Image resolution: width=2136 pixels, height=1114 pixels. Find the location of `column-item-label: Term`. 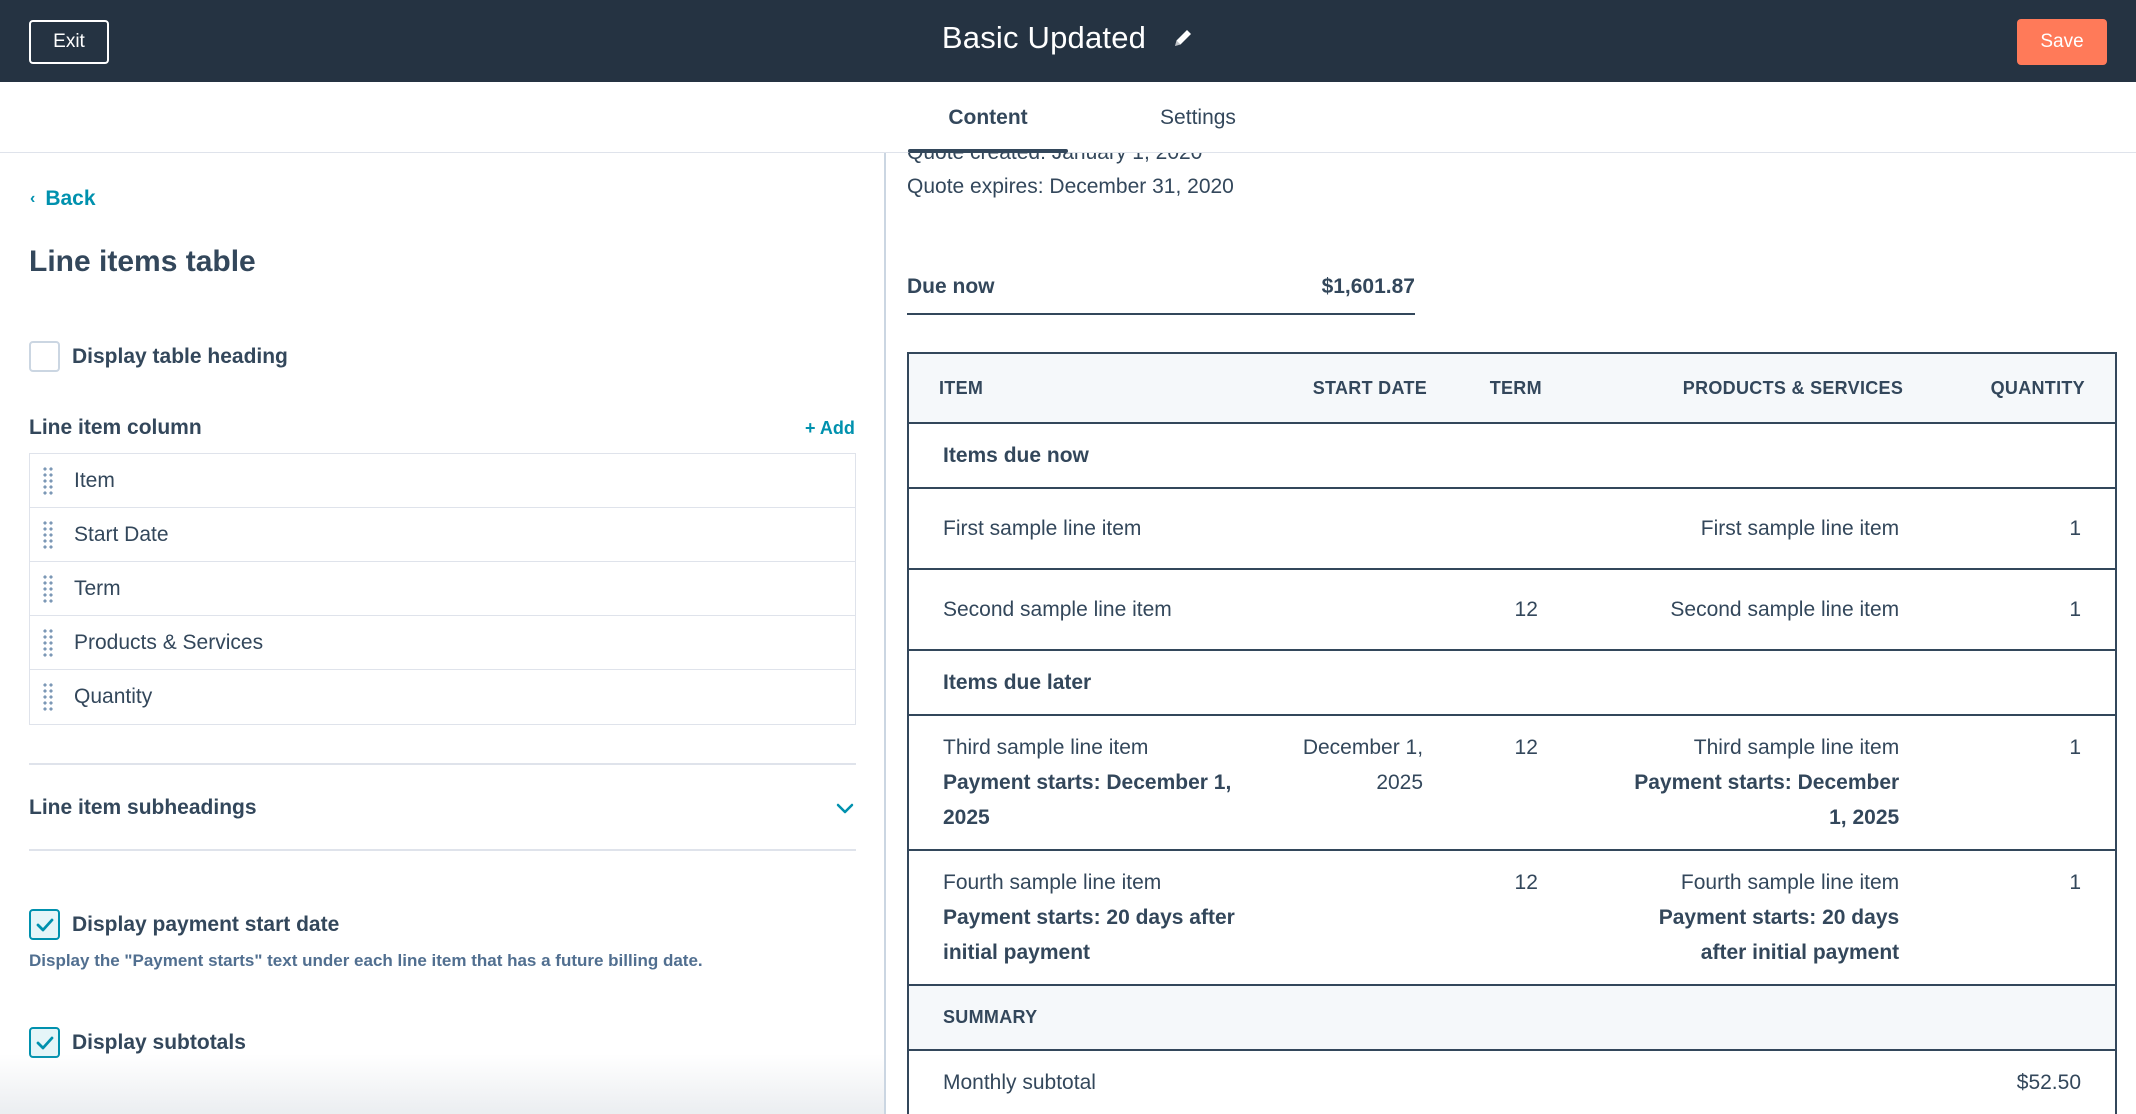

column-item-label: Term is located at coordinates (97, 588).